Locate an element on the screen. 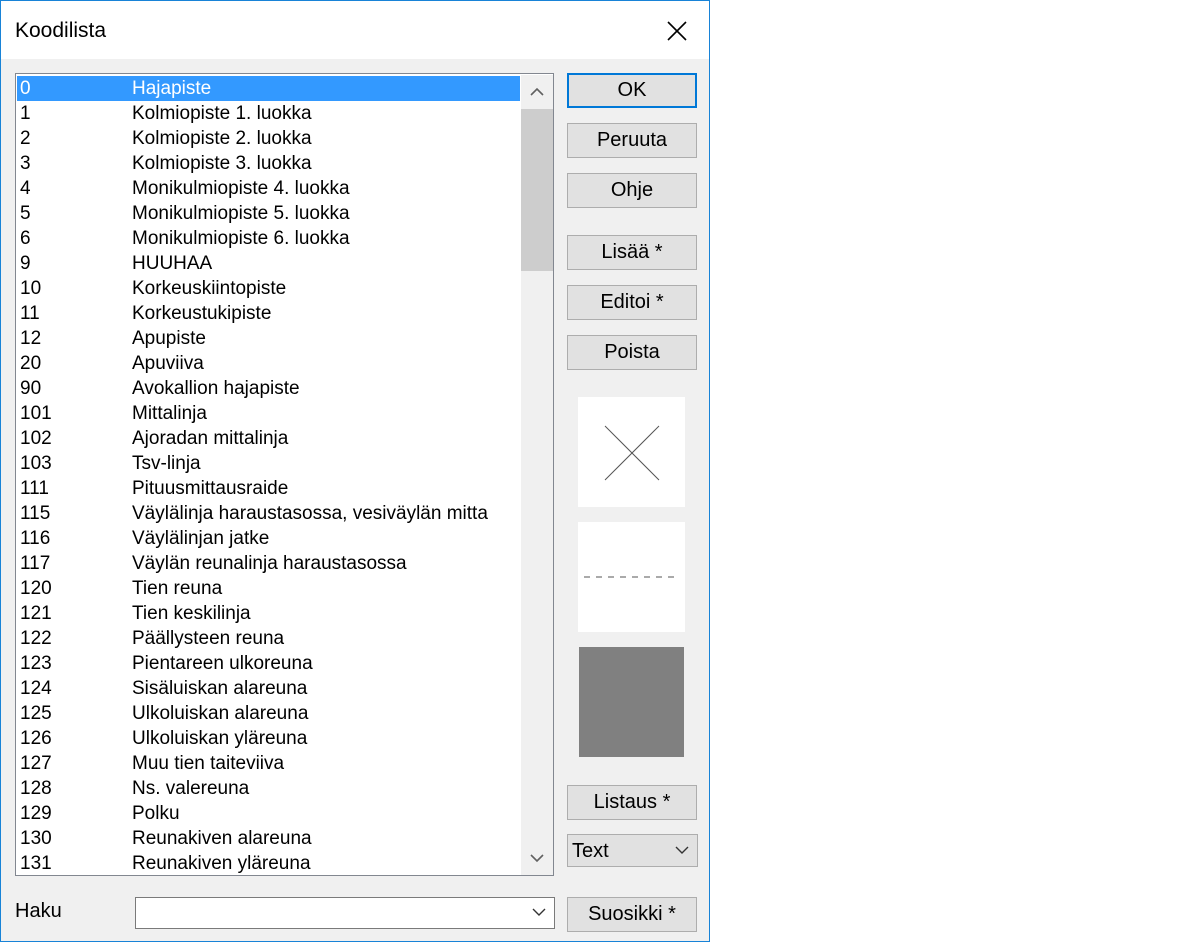 The width and height of the screenshot is (1200, 944). list-item: 130 Reunakiven alareuna is located at coordinates (268, 838).